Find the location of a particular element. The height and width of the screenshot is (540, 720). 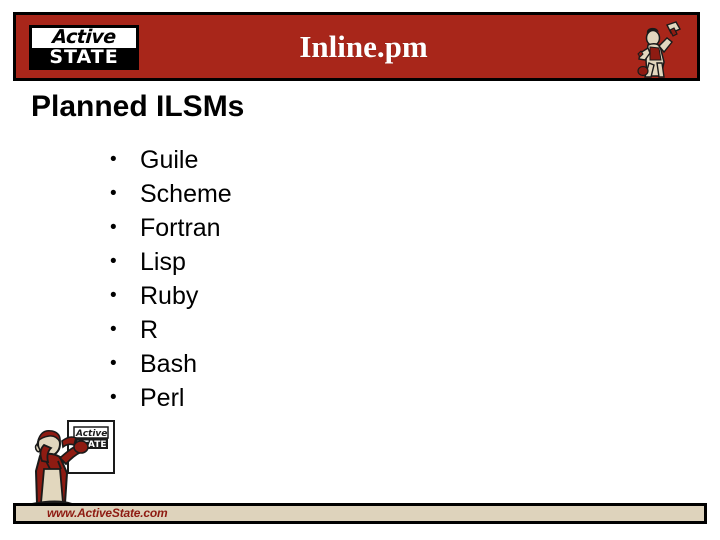

list-item-label: Fortran is located at coordinates (180, 228).